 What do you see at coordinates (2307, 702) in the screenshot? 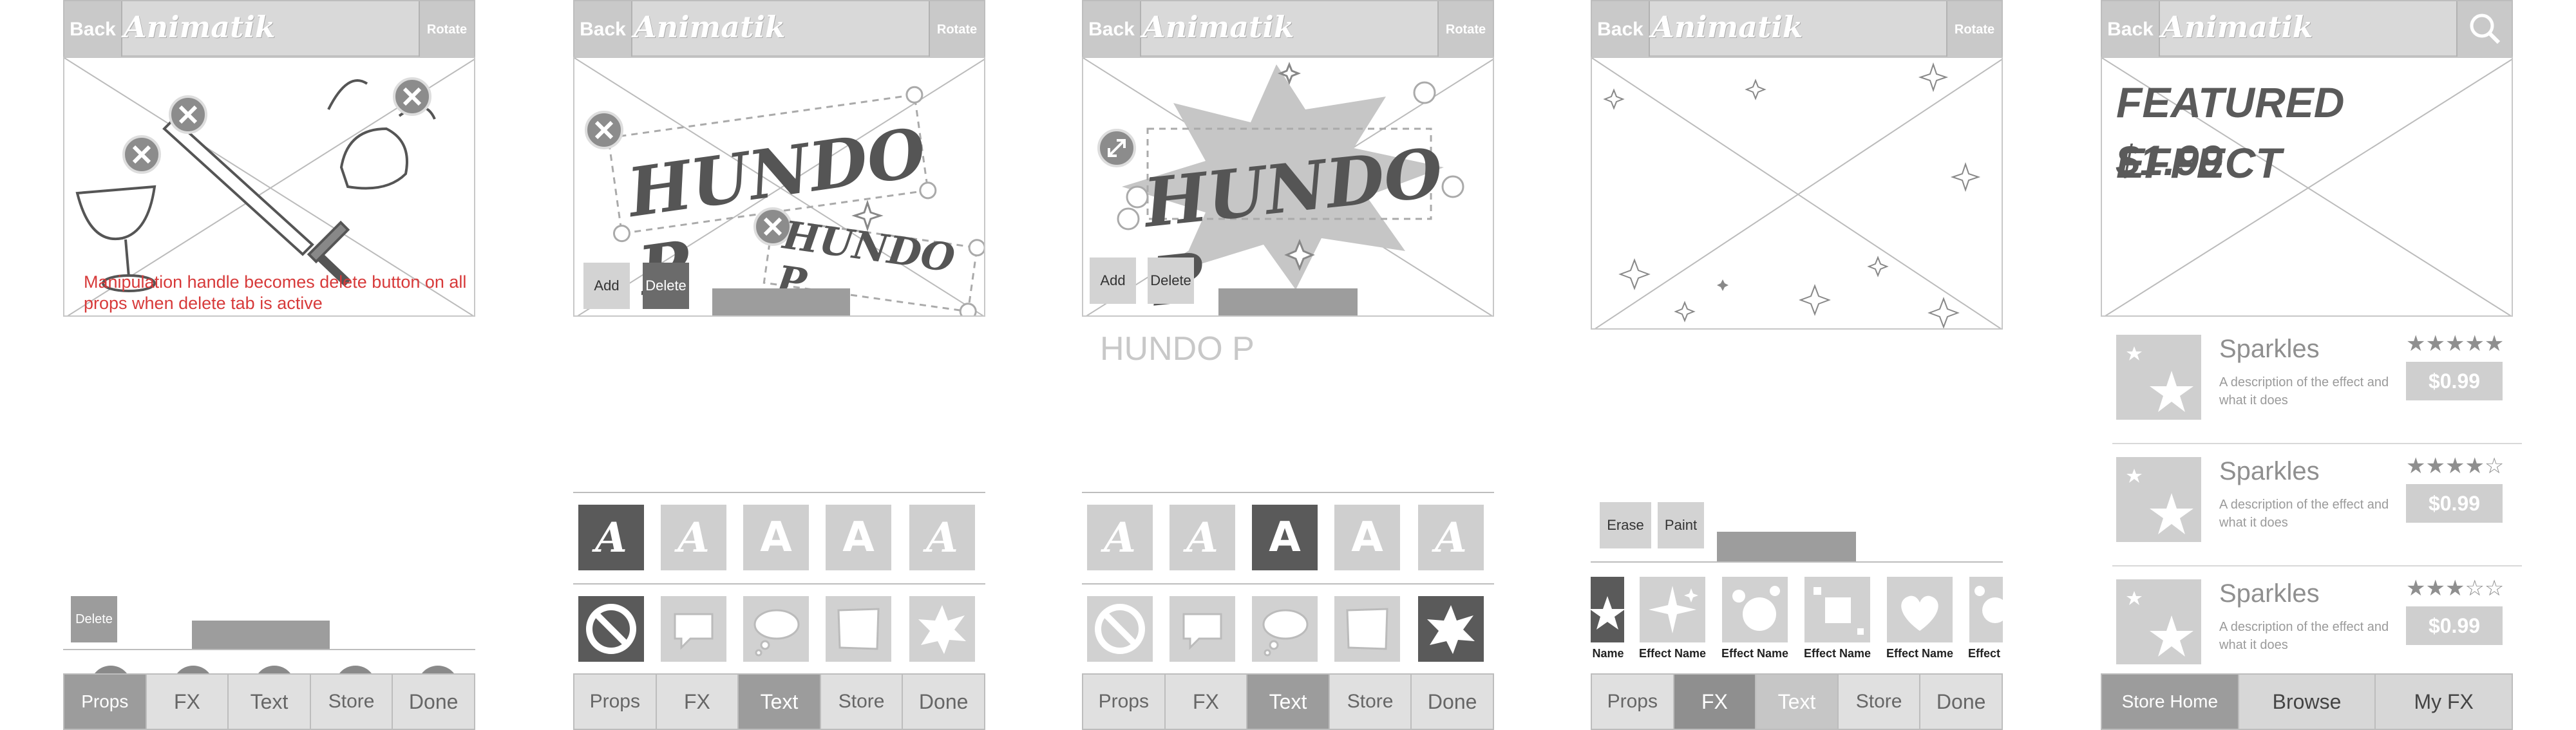
I see `tab-browse: Browse` at bounding box center [2307, 702].